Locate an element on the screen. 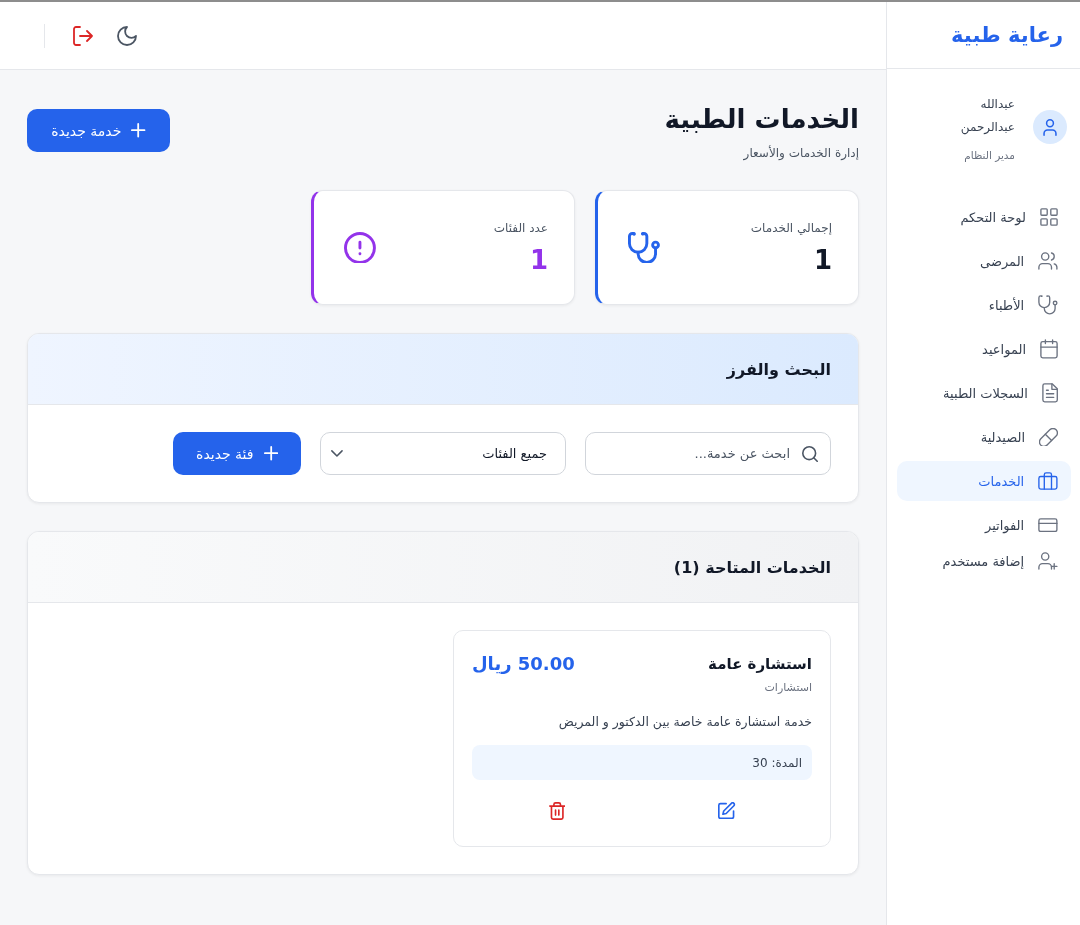 This screenshot has height=925, width=1080. service-name: استشارة عامة is located at coordinates (760, 663).